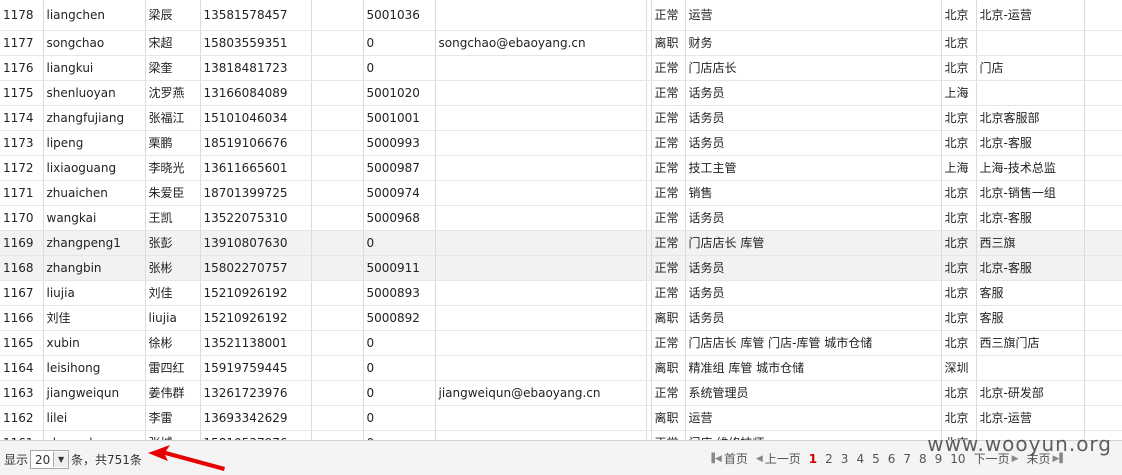 This screenshot has height=475, width=1122. What do you see at coordinates (173, 343) in the screenshot?
I see `cell-name: 徐彬` at bounding box center [173, 343].